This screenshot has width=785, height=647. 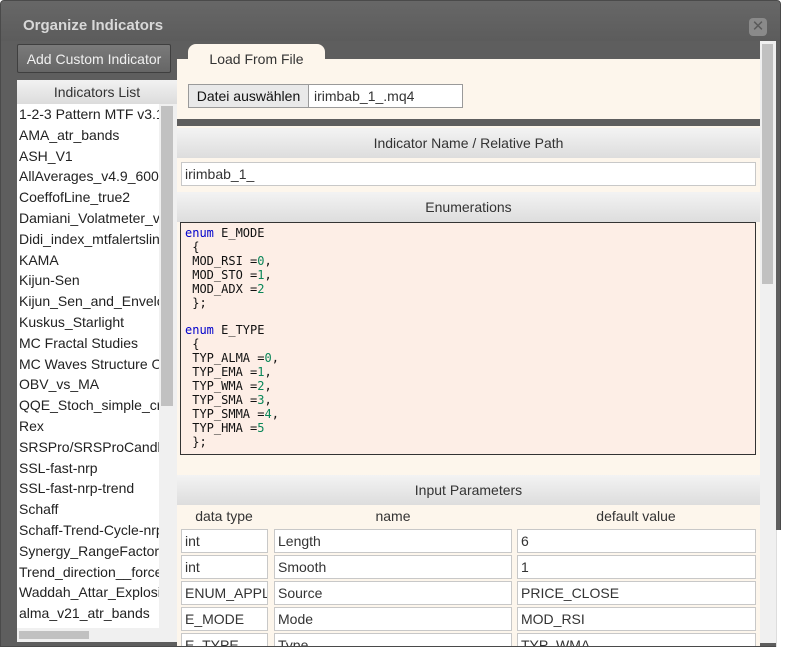 I want to click on tab-load-from-file: Load From File, so click(x=256, y=59).